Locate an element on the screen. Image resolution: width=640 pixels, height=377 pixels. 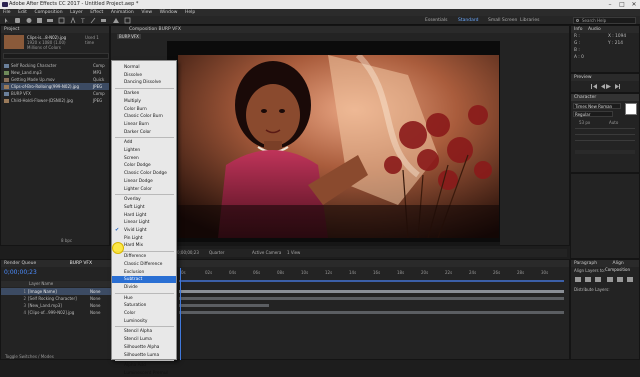
font-style-dropdown: Regular is located at coordinates (593, 114).